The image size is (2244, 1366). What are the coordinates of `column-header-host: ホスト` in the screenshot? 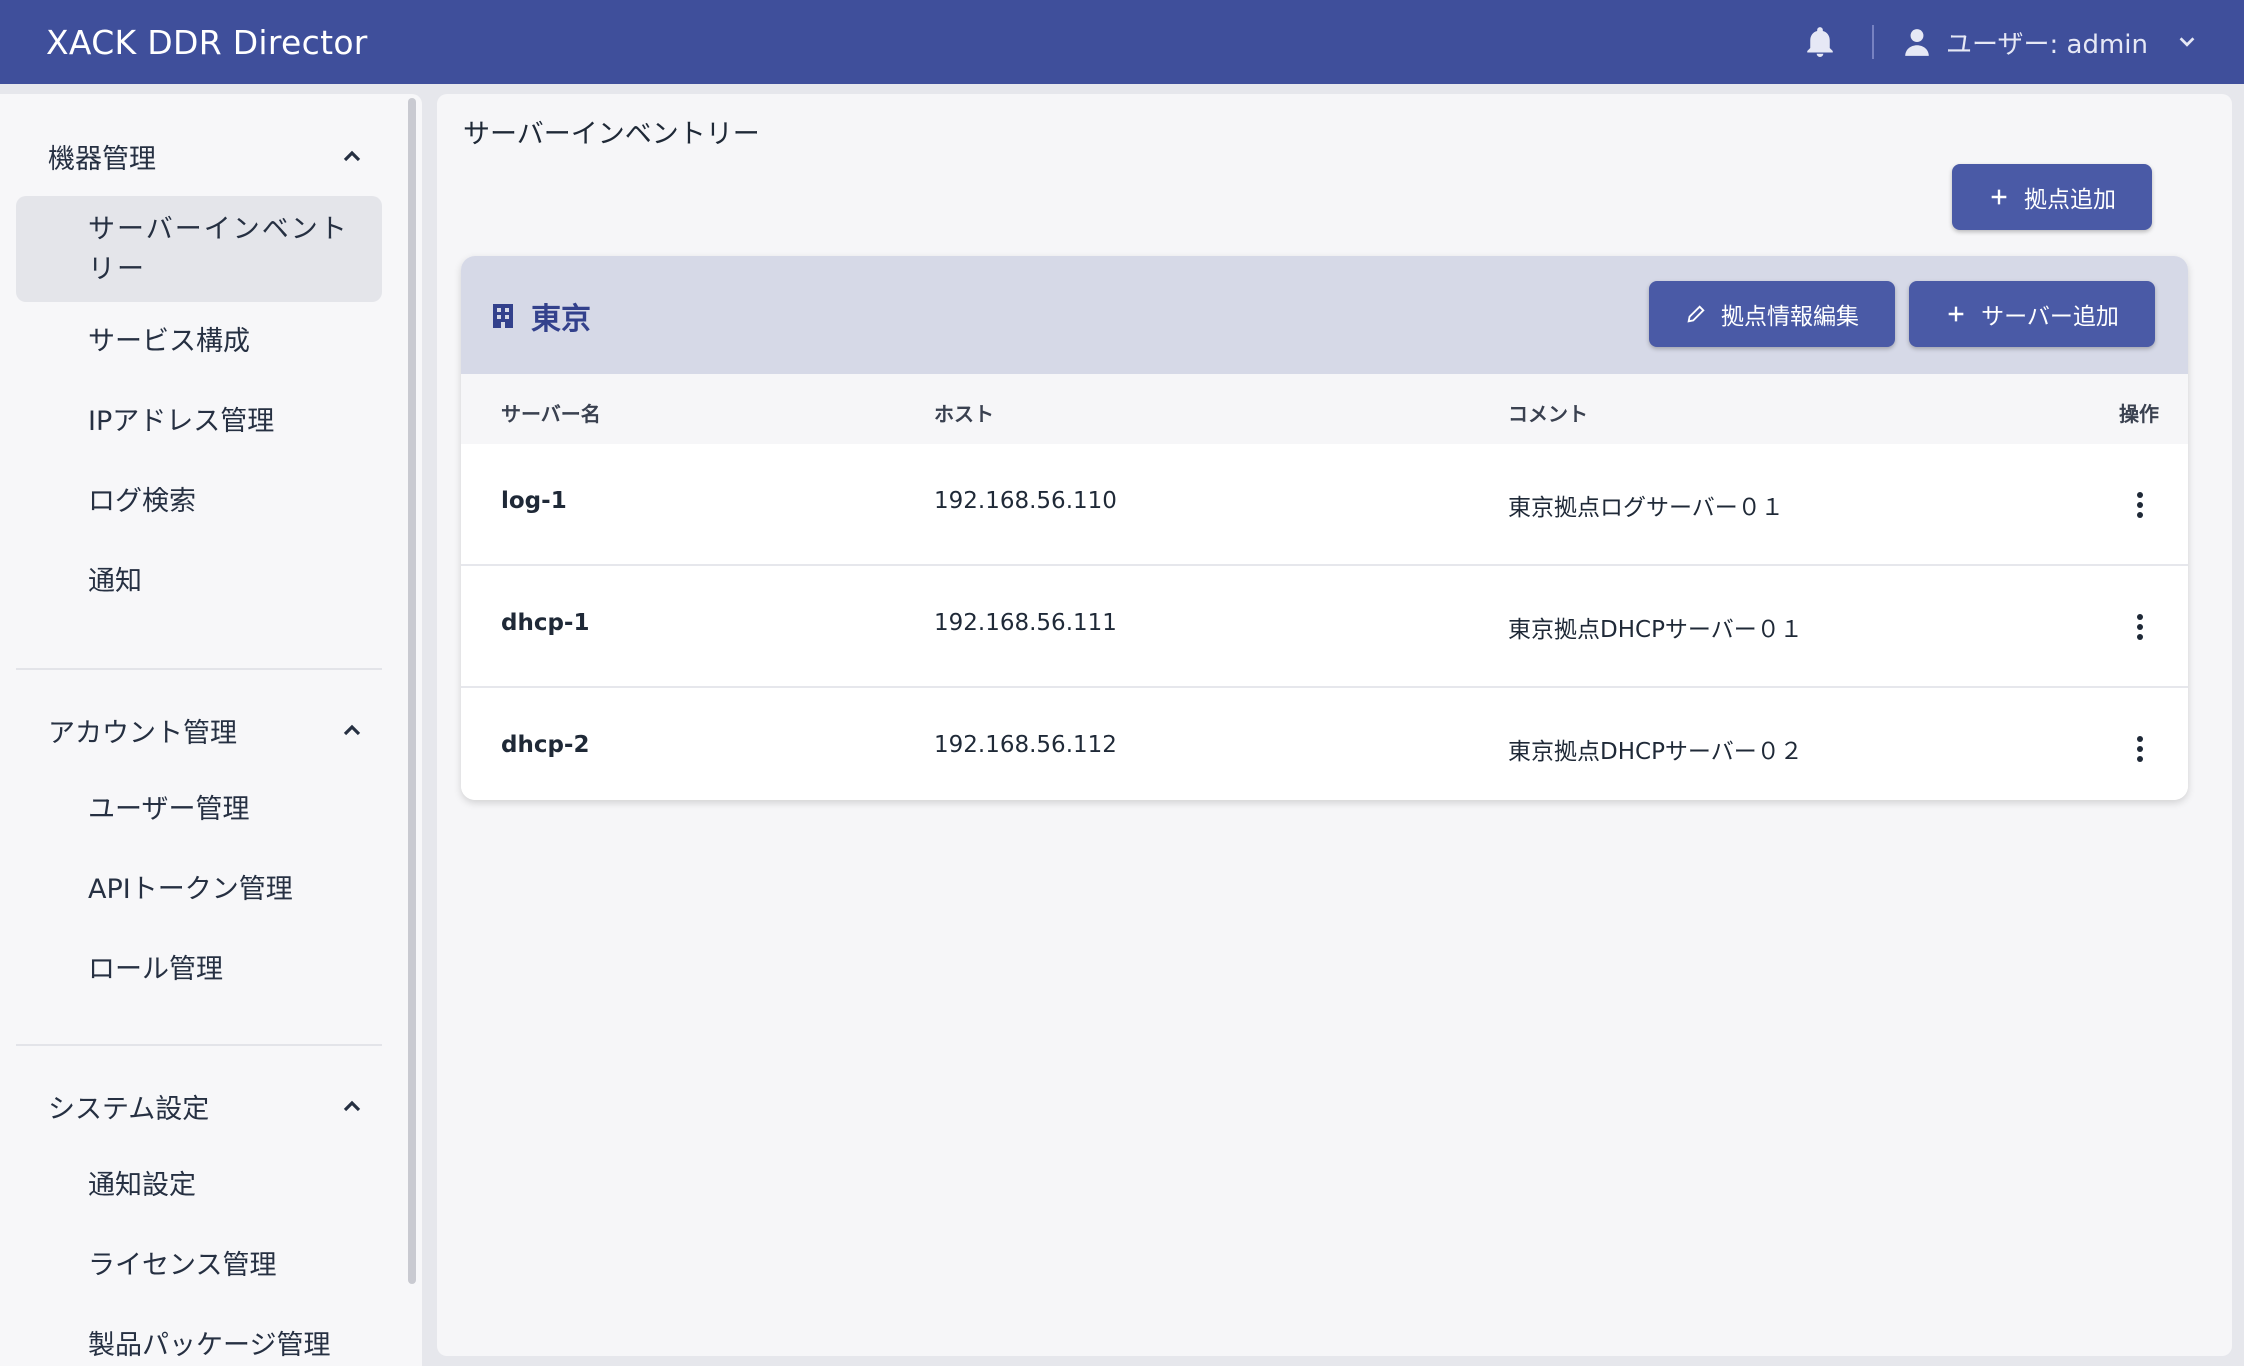 It's located at (964, 414).